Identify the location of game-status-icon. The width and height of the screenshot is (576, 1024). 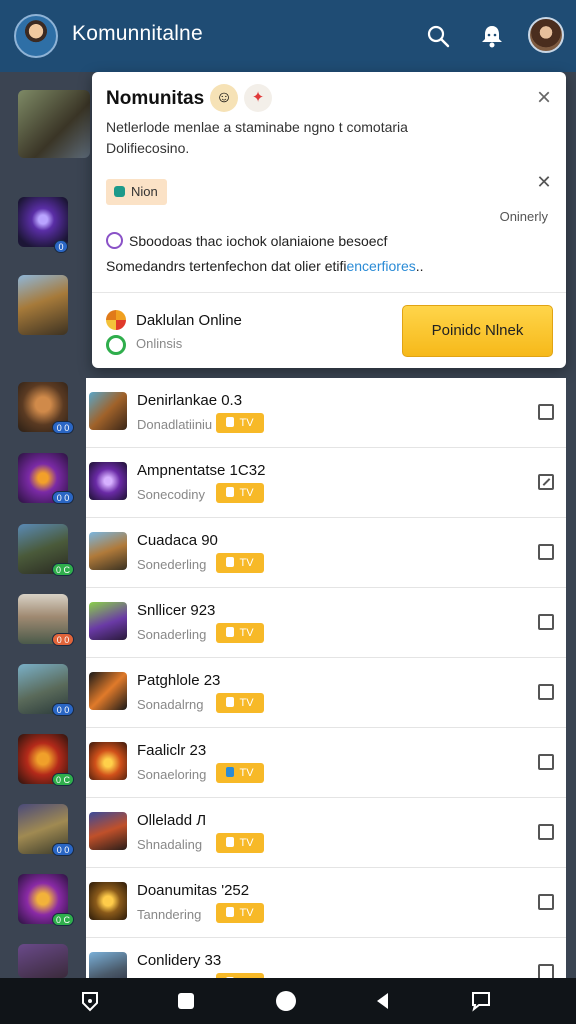
(116, 320).